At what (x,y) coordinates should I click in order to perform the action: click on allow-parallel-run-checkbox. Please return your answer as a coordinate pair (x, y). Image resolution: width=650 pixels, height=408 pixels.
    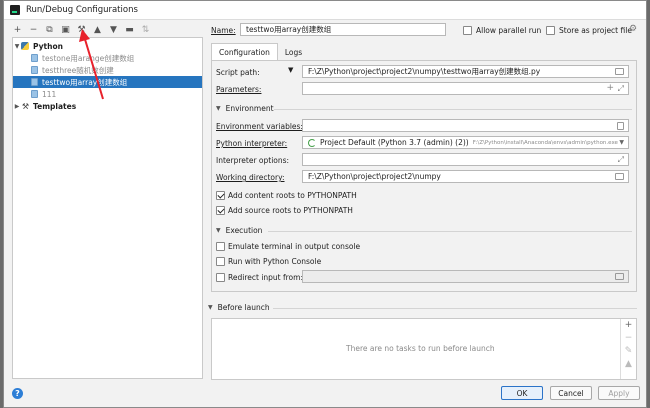
    Looking at the image, I should click on (467, 30).